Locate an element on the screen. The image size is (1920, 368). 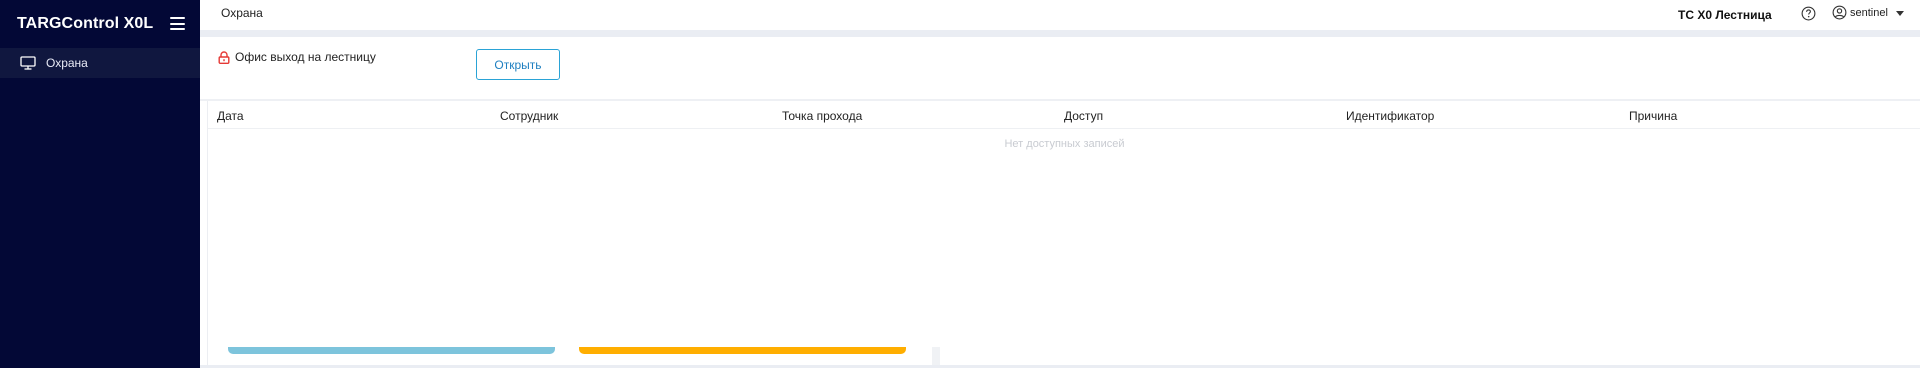
scroll-indicator-blue is located at coordinates (391, 350).